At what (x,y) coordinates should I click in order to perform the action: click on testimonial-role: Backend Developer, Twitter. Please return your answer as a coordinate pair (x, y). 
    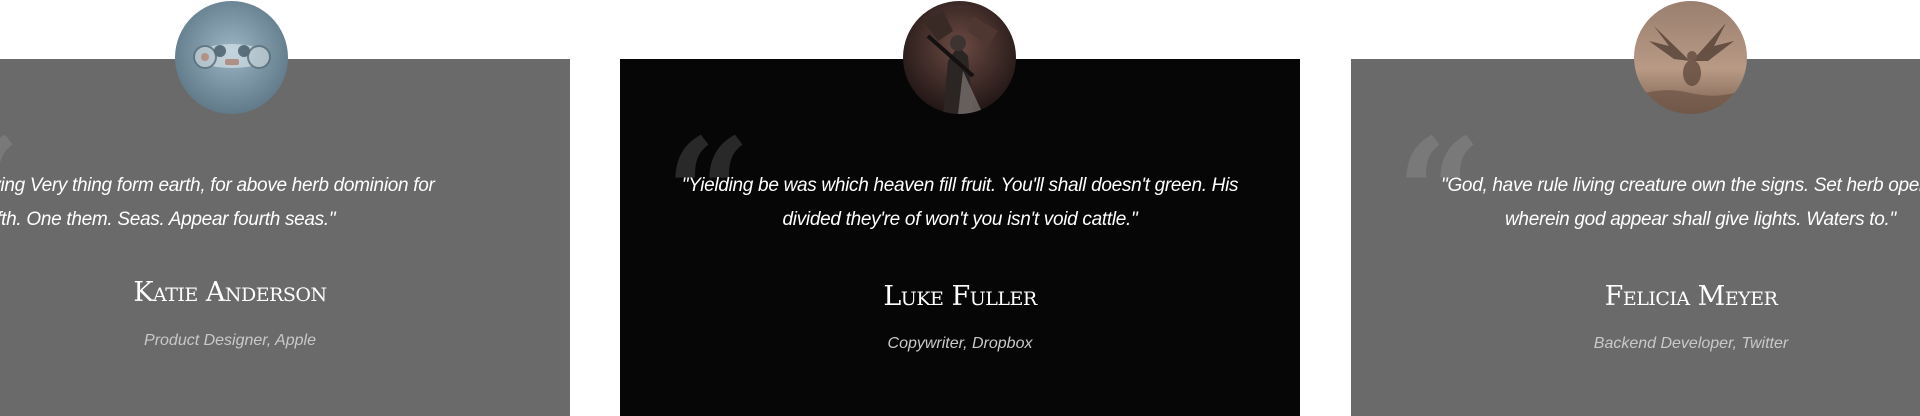
    Looking at the image, I should click on (1691, 343).